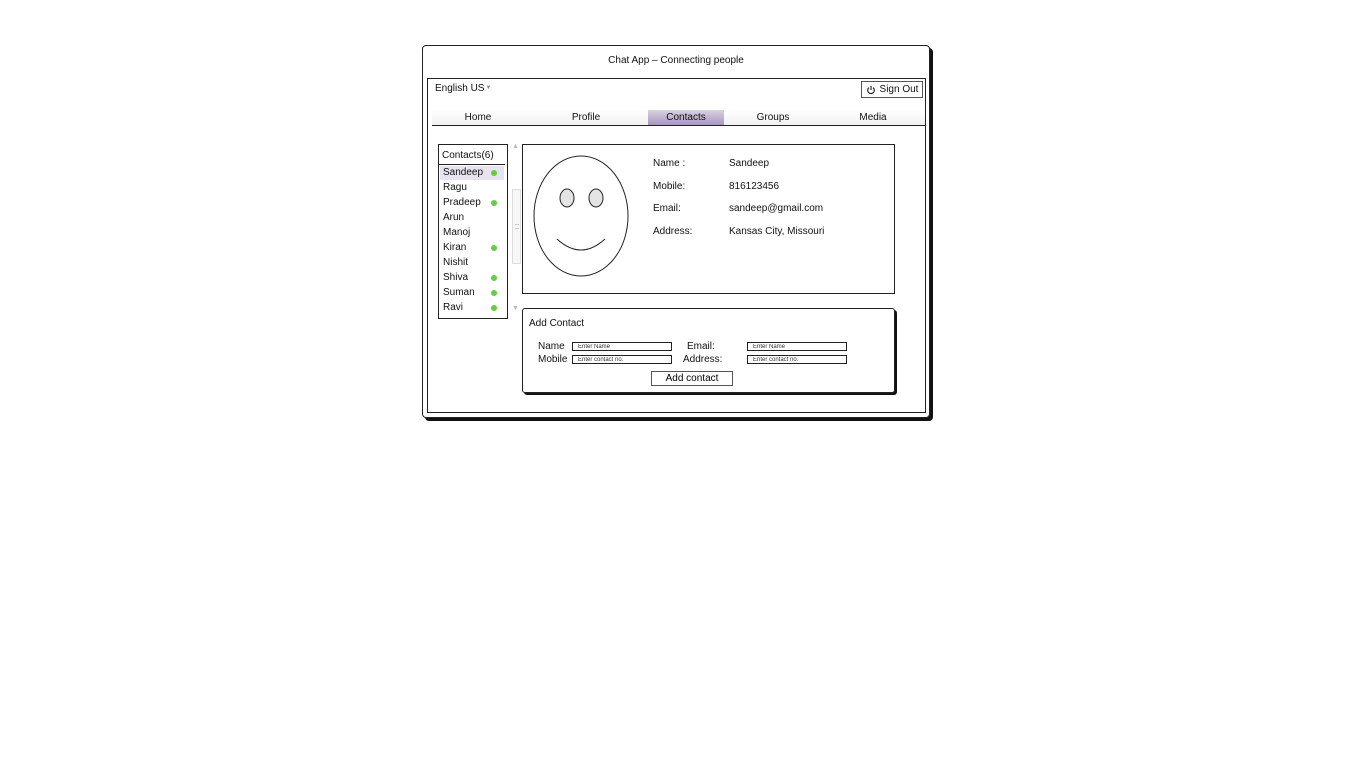  Describe the element at coordinates (622, 346) in the screenshot. I see `add-name-input` at that location.